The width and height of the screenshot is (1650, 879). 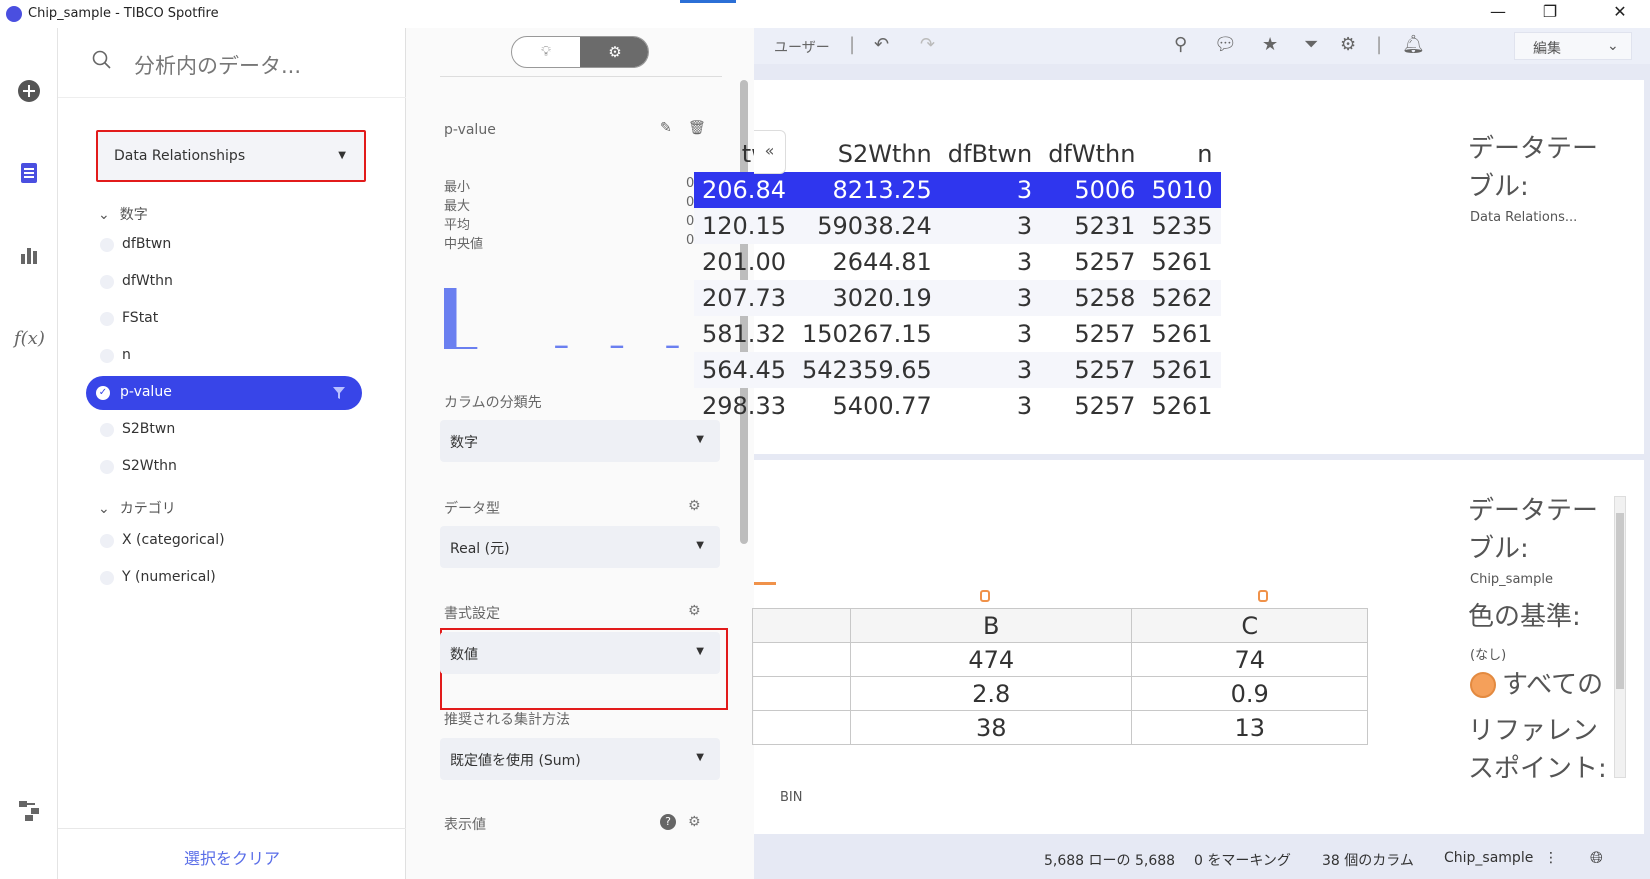 What do you see at coordinates (957, 370) in the screenshot?
I see `table-row: 564.45 542359.65 3 5257 5261` at bounding box center [957, 370].